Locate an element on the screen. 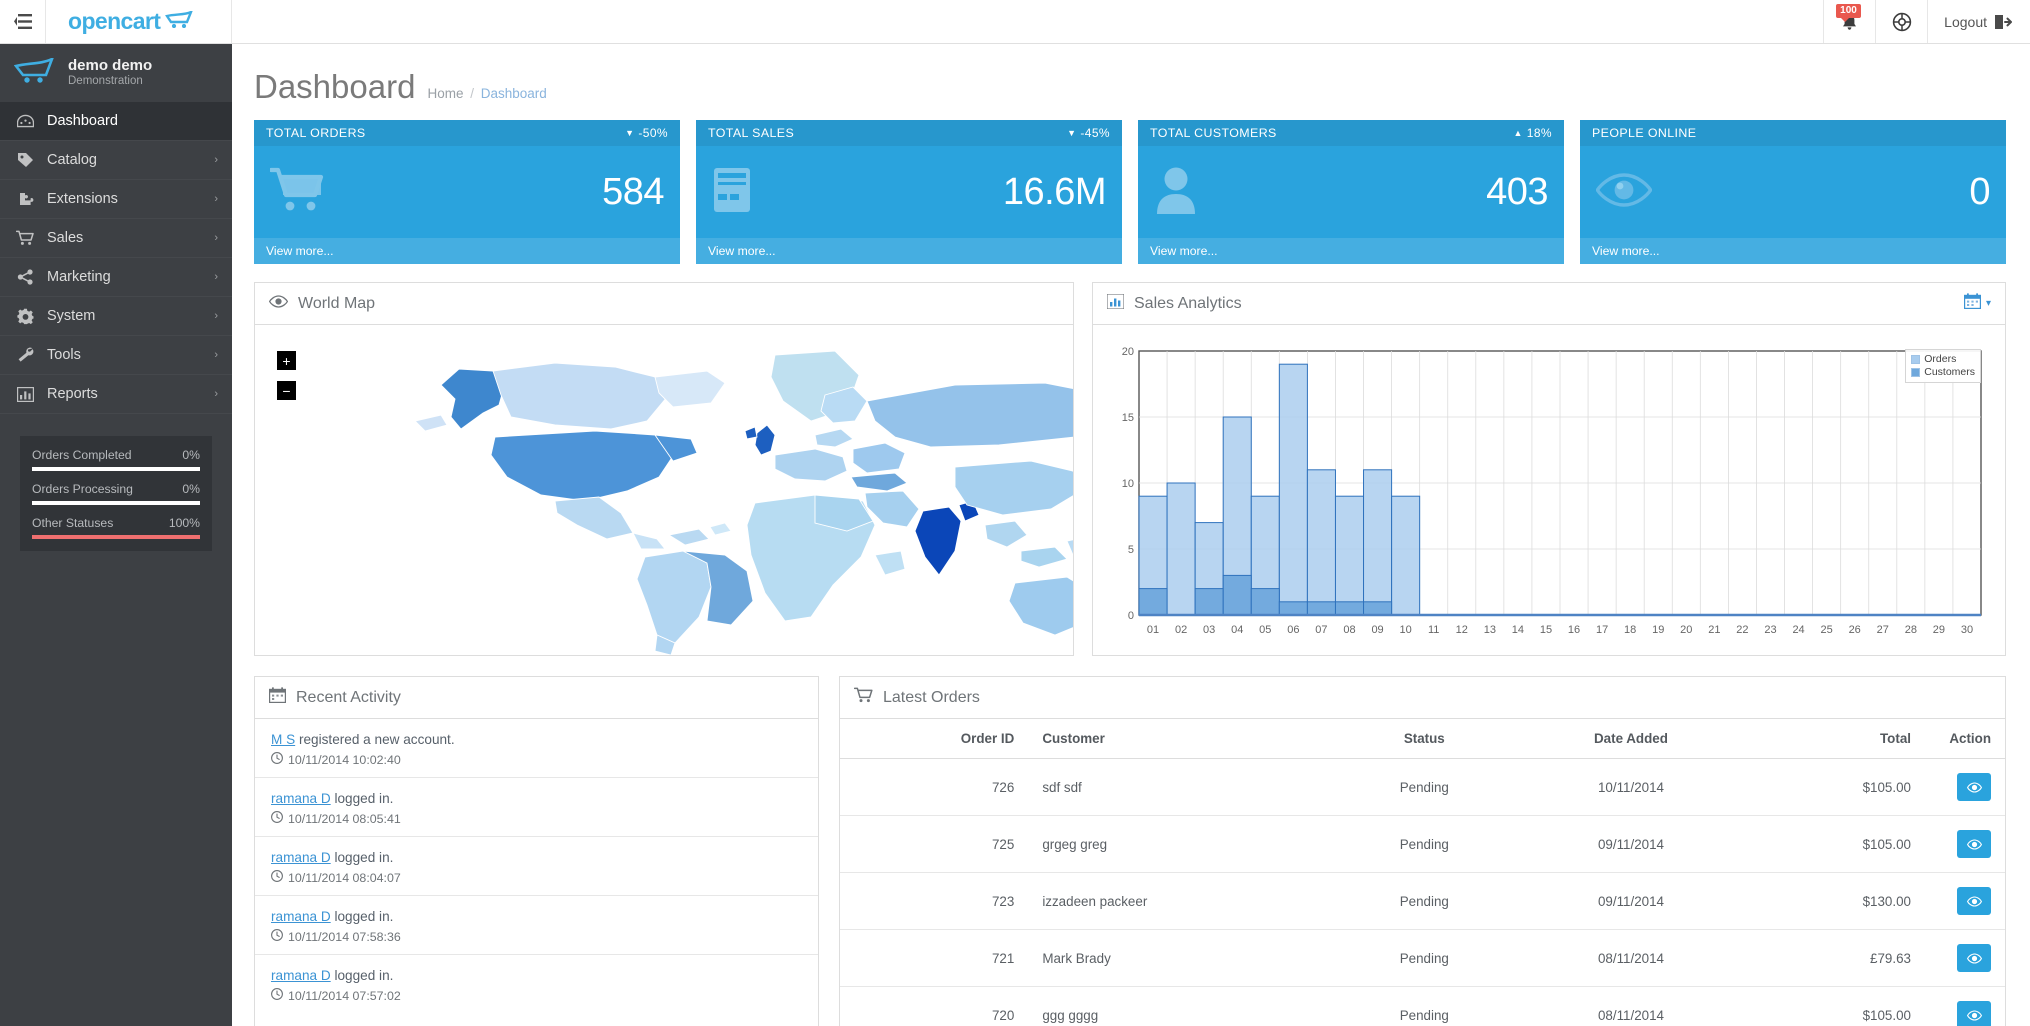  status-row: Orders Completed 0% is located at coordinates (116, 459).